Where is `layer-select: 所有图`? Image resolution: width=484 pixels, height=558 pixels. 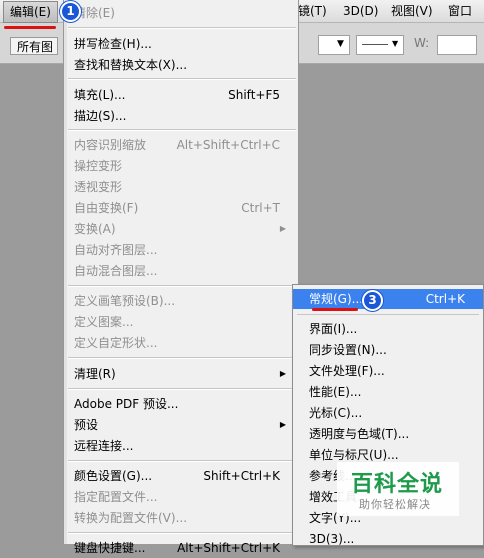 layer-select: 所有图 is located at coordinates (34, 46).